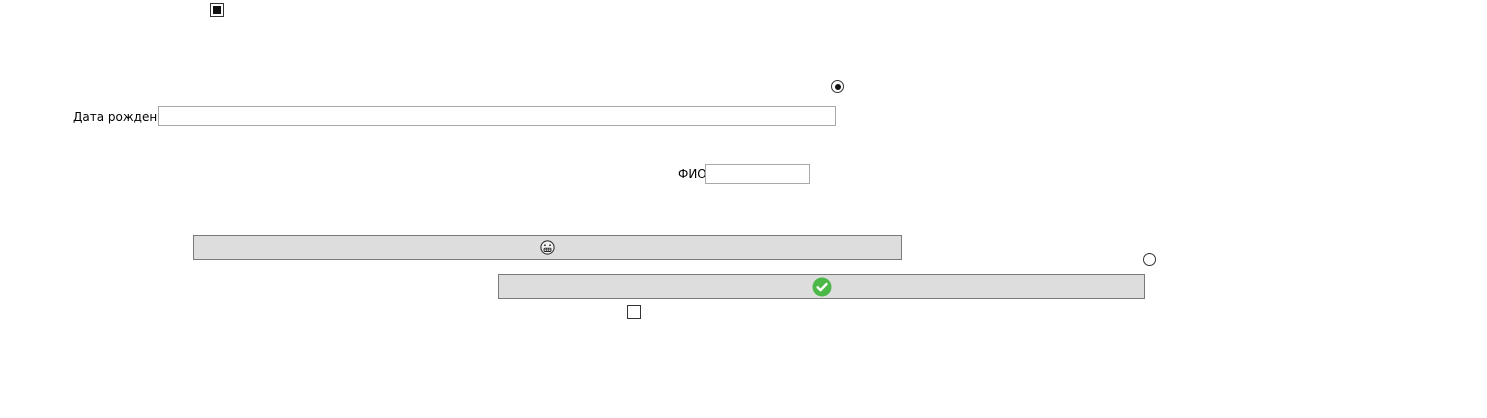 This screenshot has height=418, width=1487. Describe the element at coordinates (837, 86) in the screenshot. I see `radio-top` at that location.